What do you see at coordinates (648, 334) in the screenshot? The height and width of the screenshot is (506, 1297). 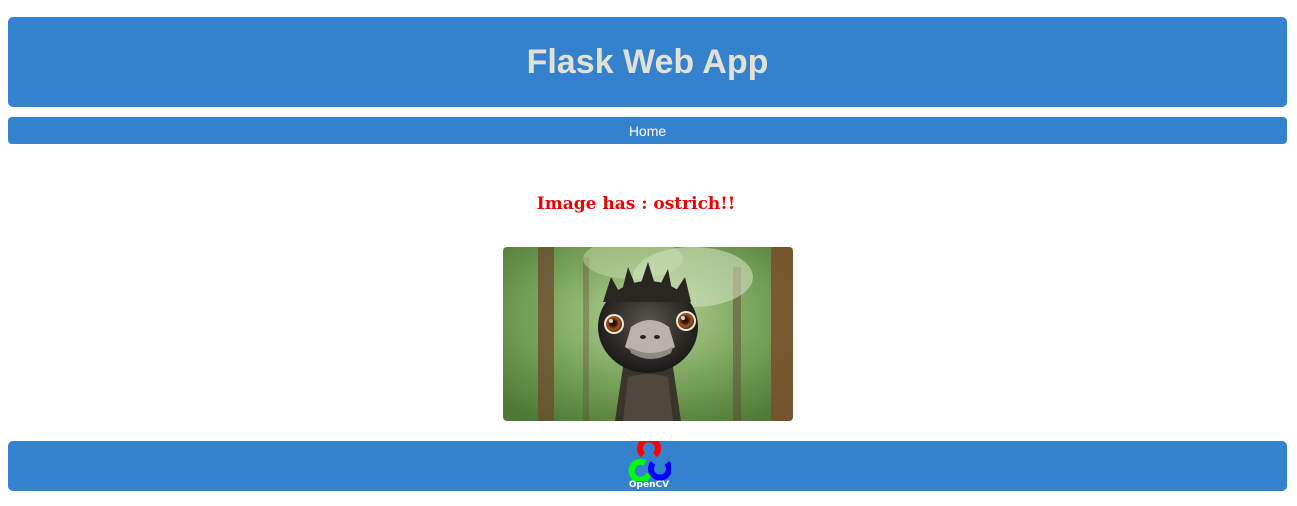 I see `uploaded-image` at bounding box center [648, 334].